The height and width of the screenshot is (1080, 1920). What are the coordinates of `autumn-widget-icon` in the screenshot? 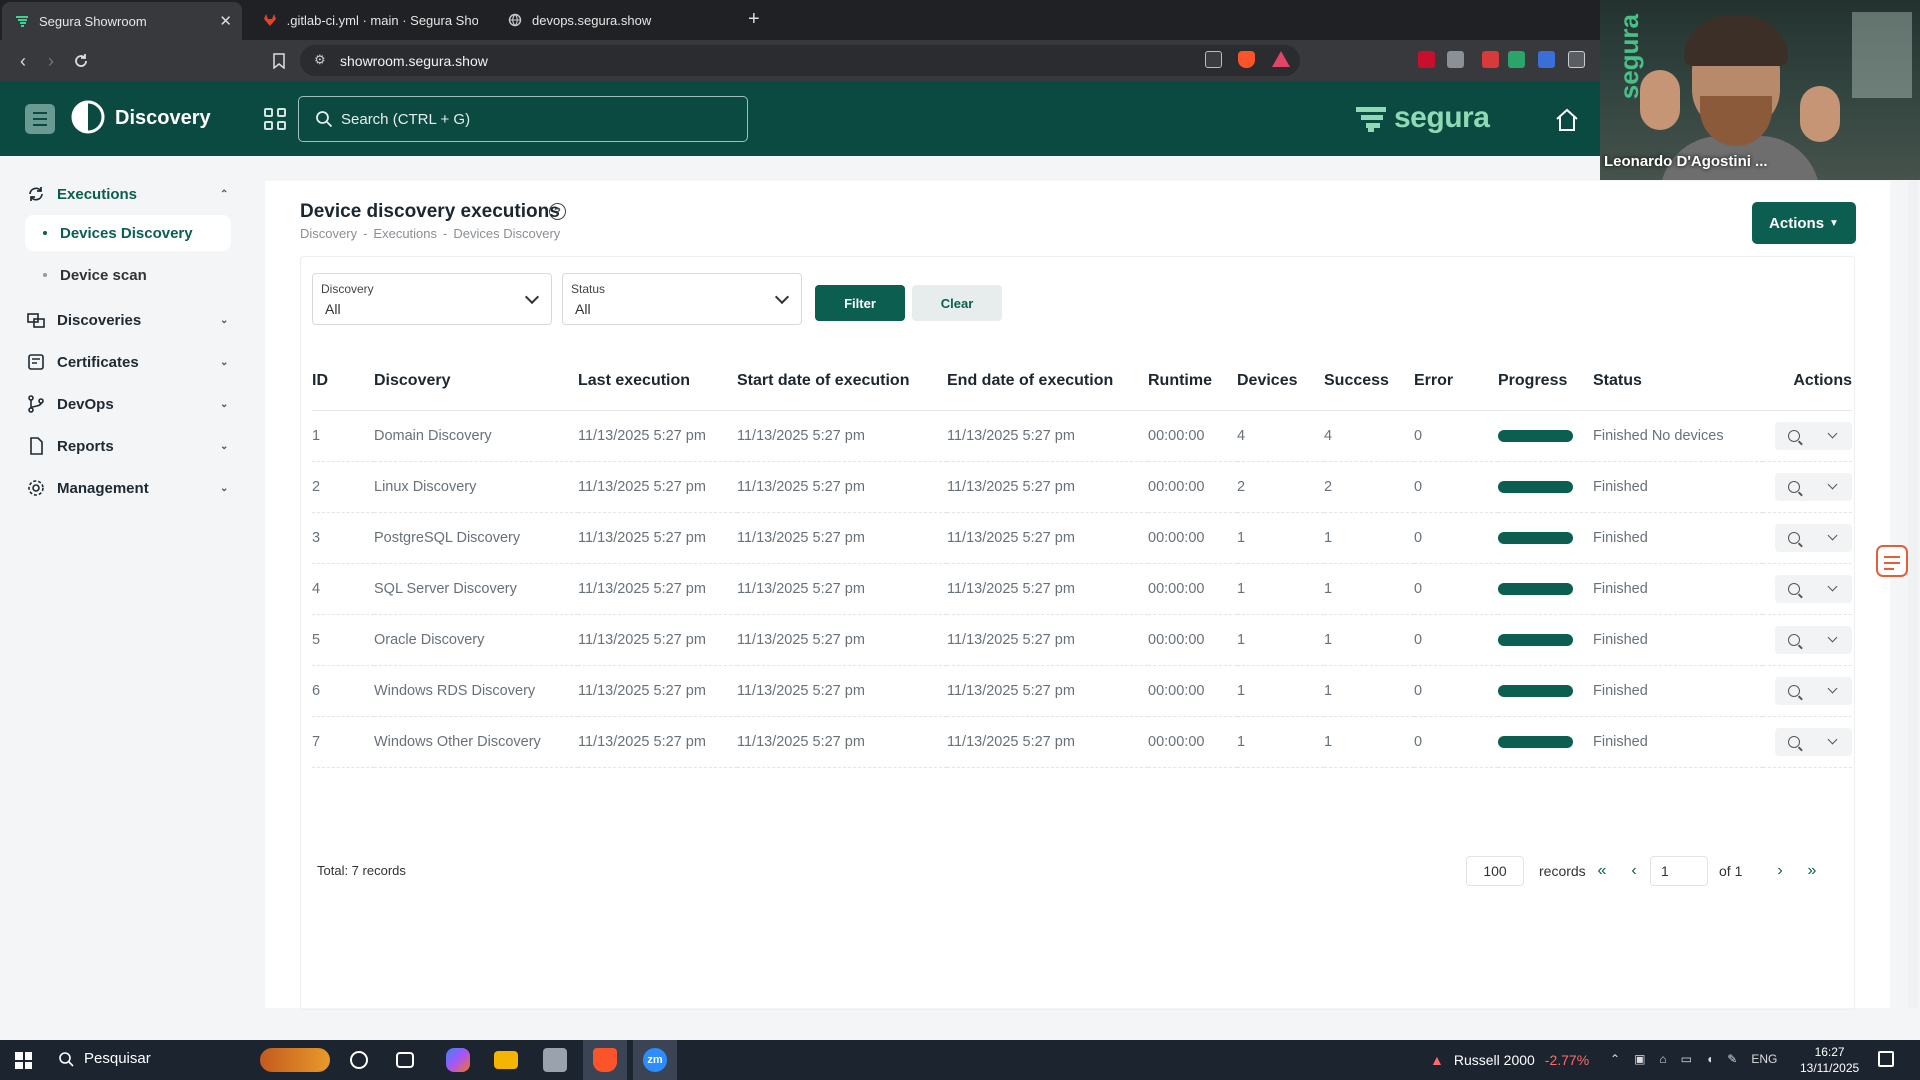 It's located at (295, 1060).